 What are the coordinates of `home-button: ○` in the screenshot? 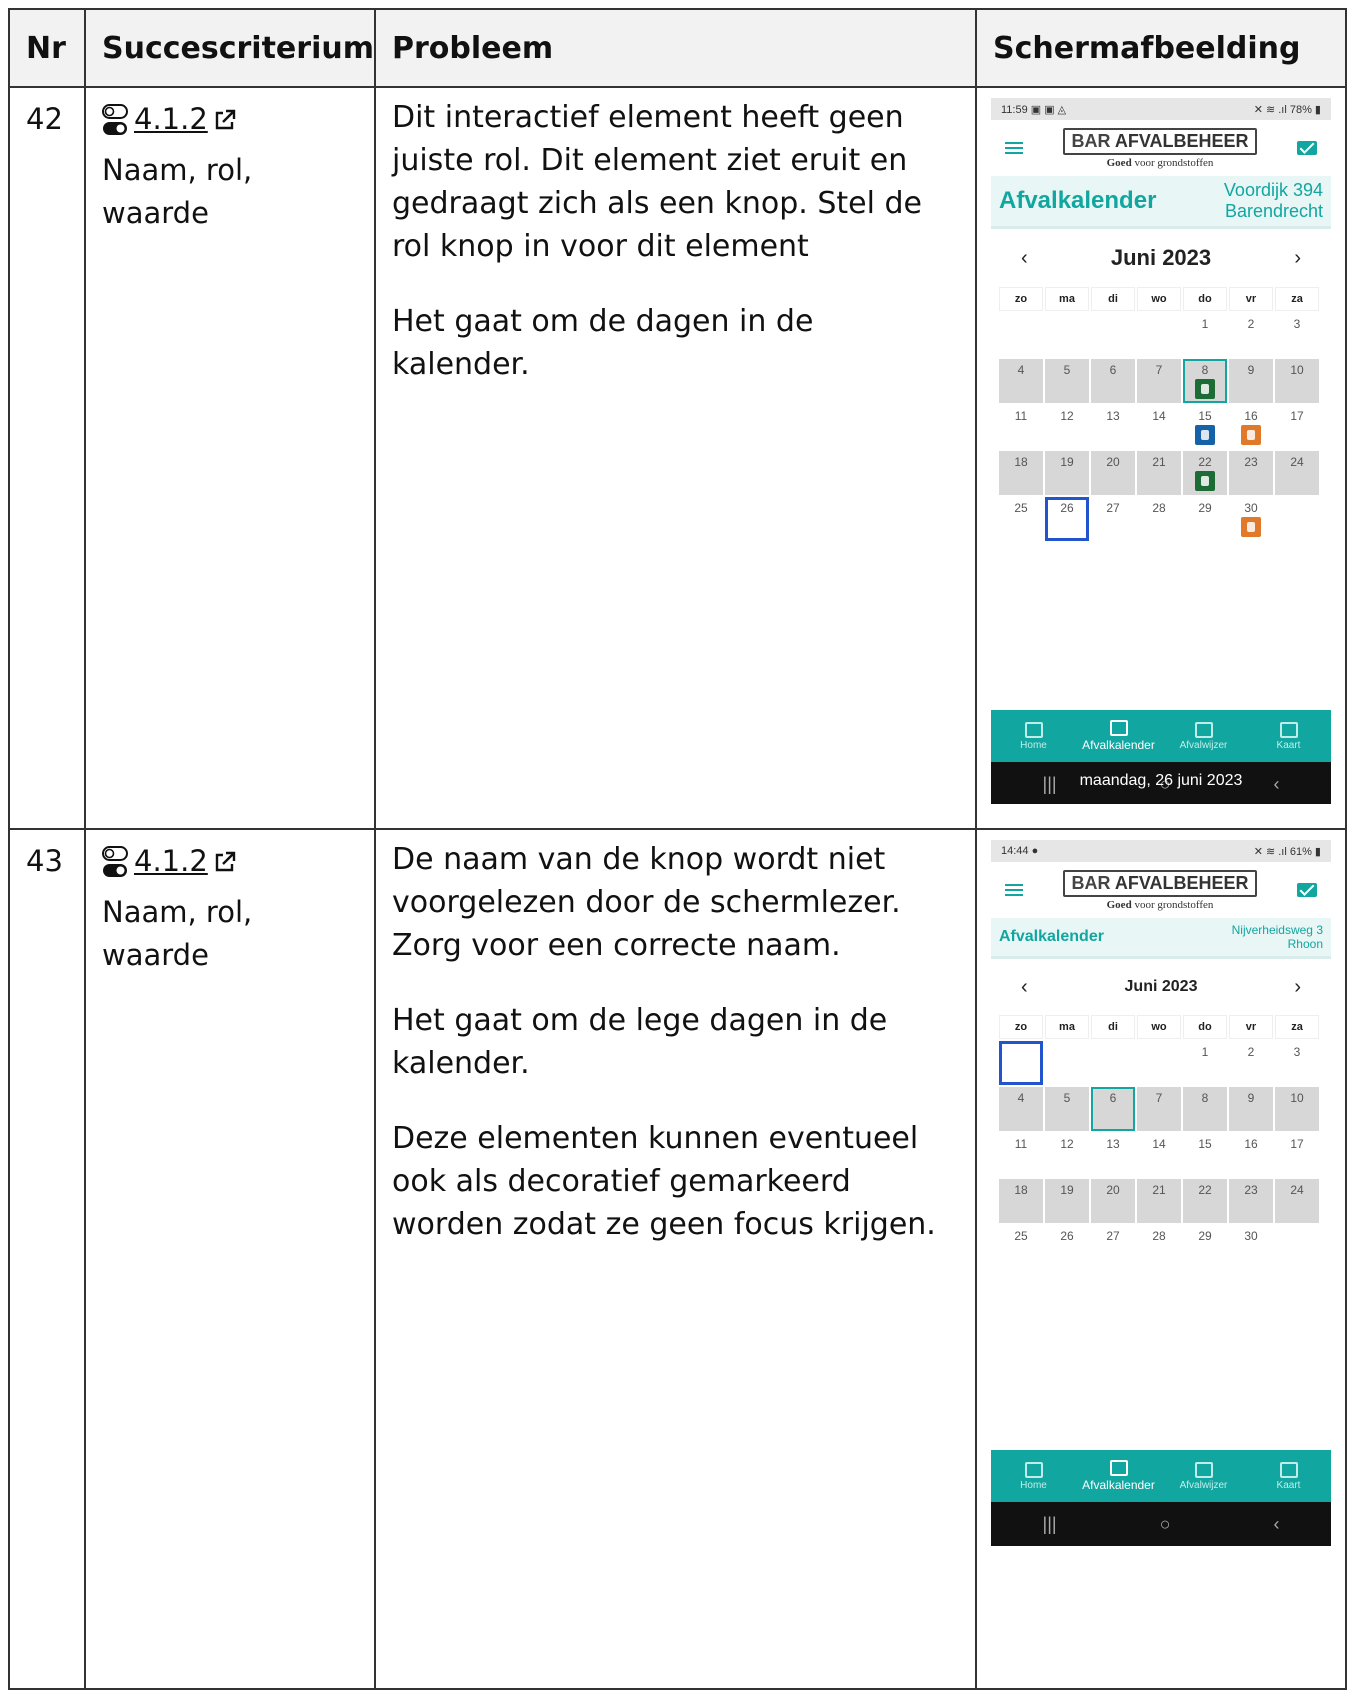 It's located at (1165, 1524).